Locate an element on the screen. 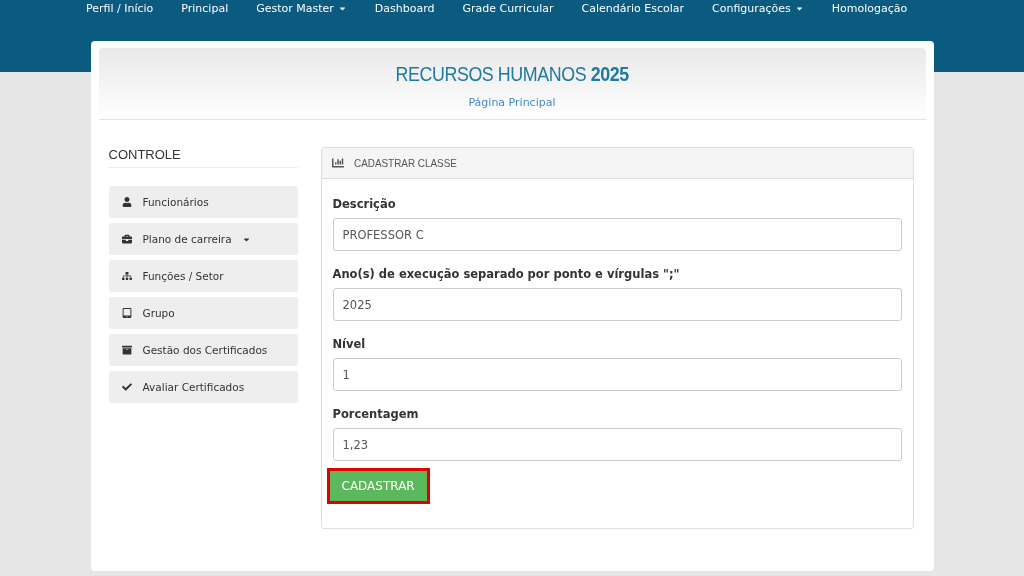  input-field: 1 is located at coordinates (617, 374).